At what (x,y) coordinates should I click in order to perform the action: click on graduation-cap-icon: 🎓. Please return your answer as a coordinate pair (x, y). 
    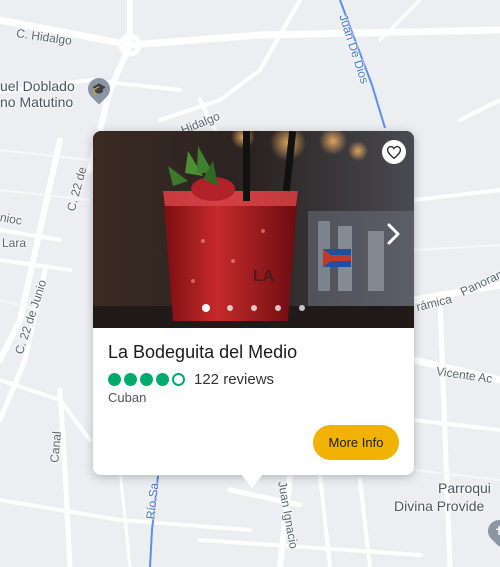
    Looking at the image, I should click on (99, 89).